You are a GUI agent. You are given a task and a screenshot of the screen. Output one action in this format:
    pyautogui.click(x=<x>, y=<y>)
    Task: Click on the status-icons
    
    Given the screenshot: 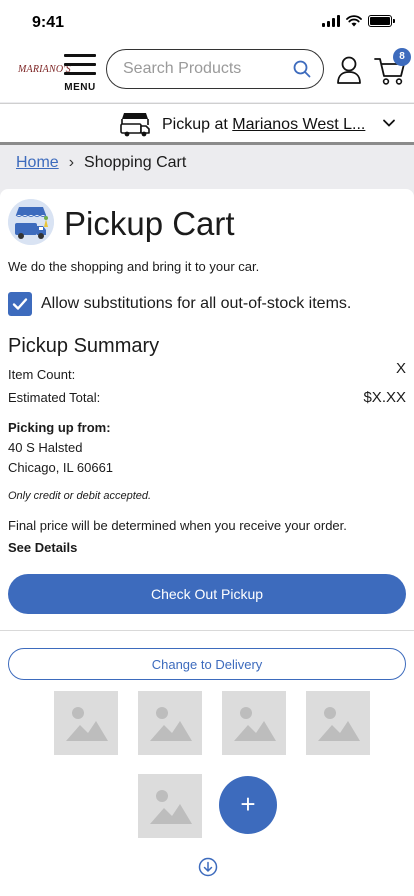 What is the action you would take?
    pyautogui.click(x=358, y=21)
    